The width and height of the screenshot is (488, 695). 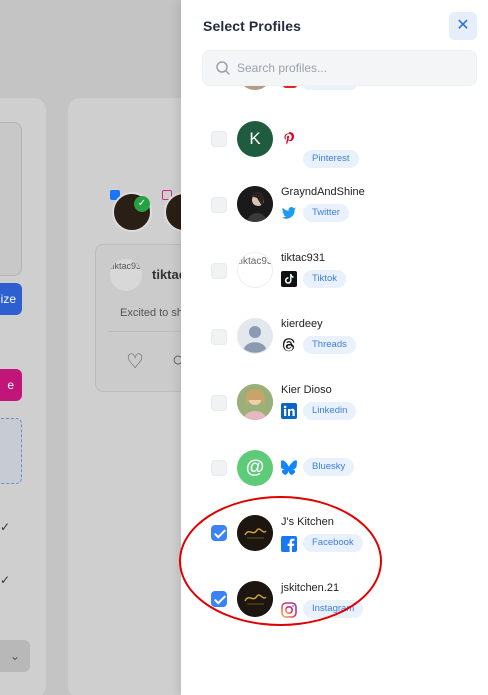 I want to click on profile-row-facebook: J's Kitchen Facebook, so click(x=334, y=535).